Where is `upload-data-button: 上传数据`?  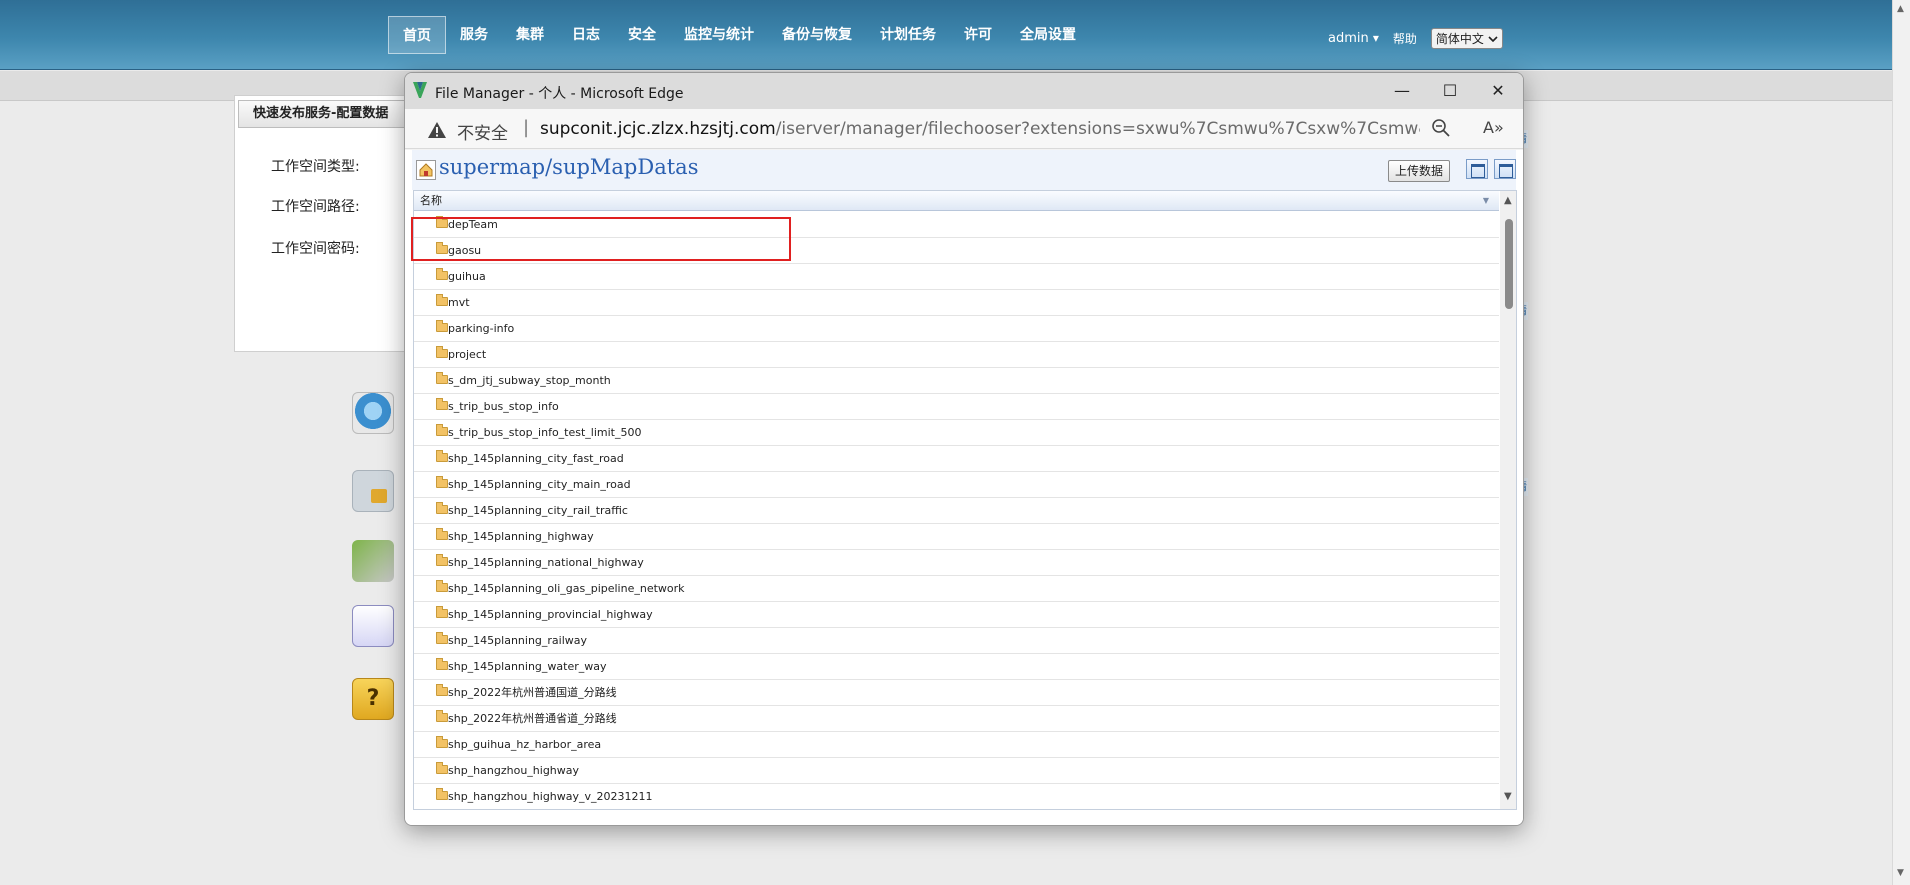
upload-data-button: 上传数据 is located at coordinates (1419, 171).